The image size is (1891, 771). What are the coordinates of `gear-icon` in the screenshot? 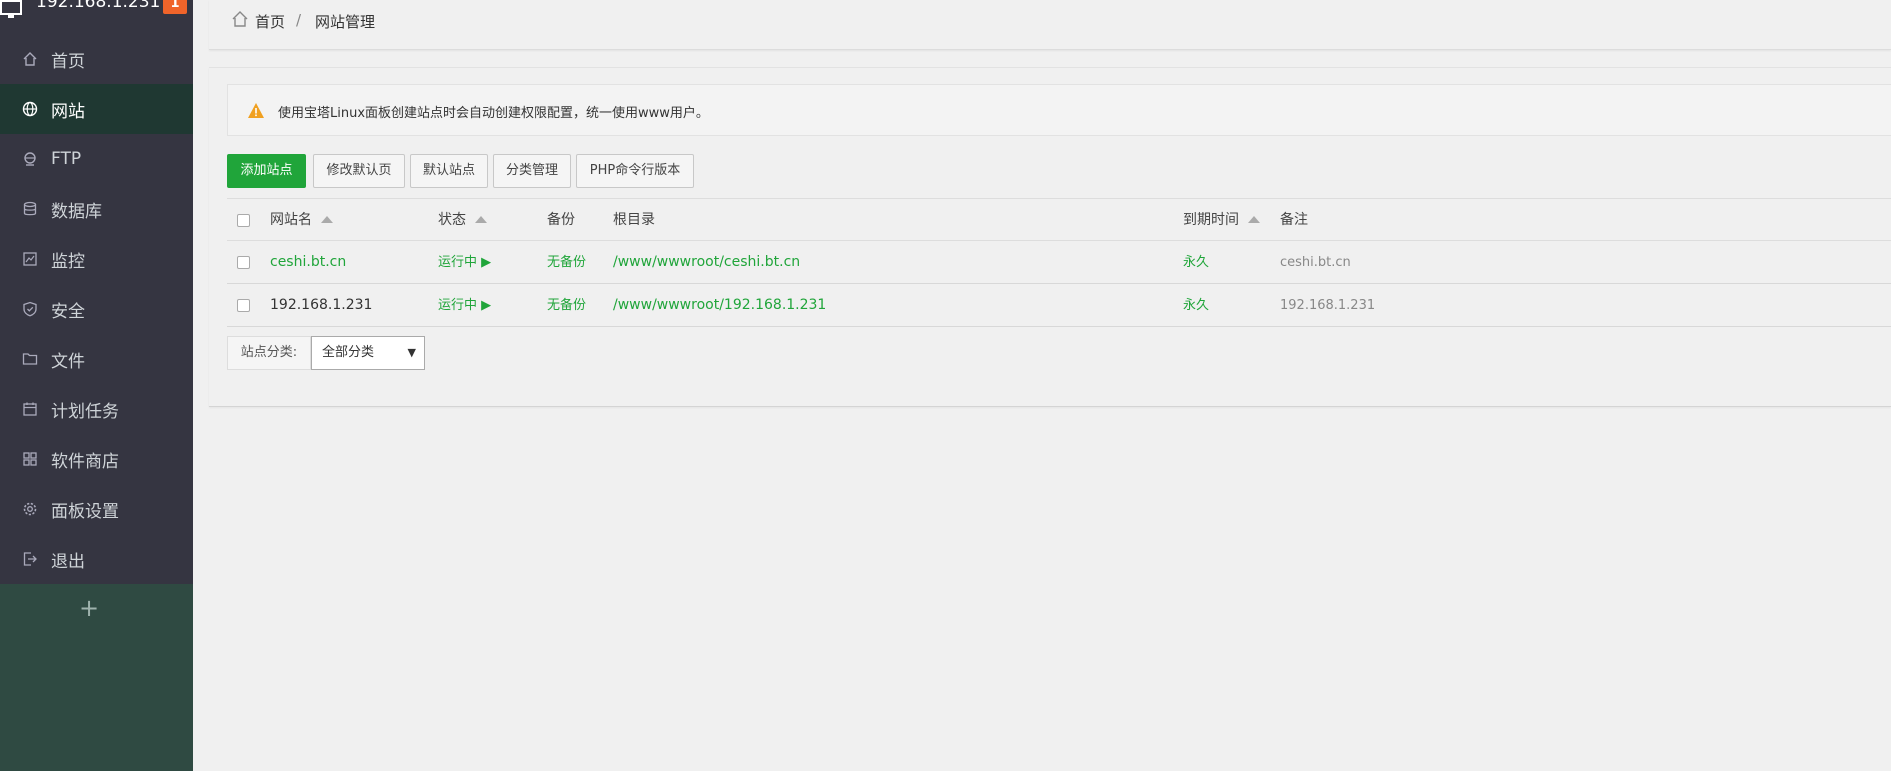 It's located at (30, 509).